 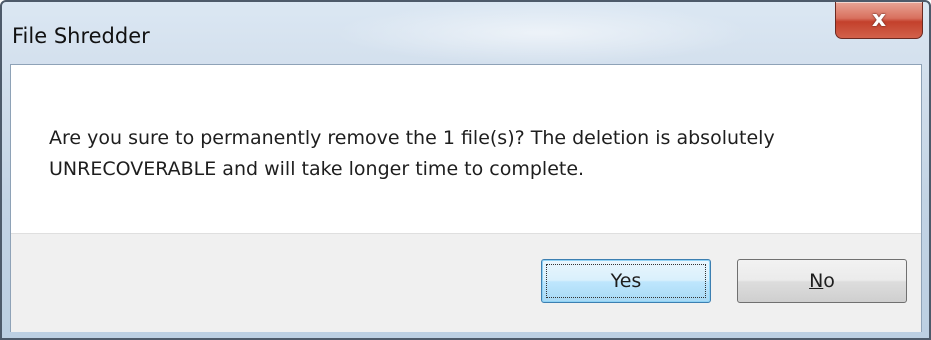 I want to click on yes-button: Yes, so click(x=626, y=281).